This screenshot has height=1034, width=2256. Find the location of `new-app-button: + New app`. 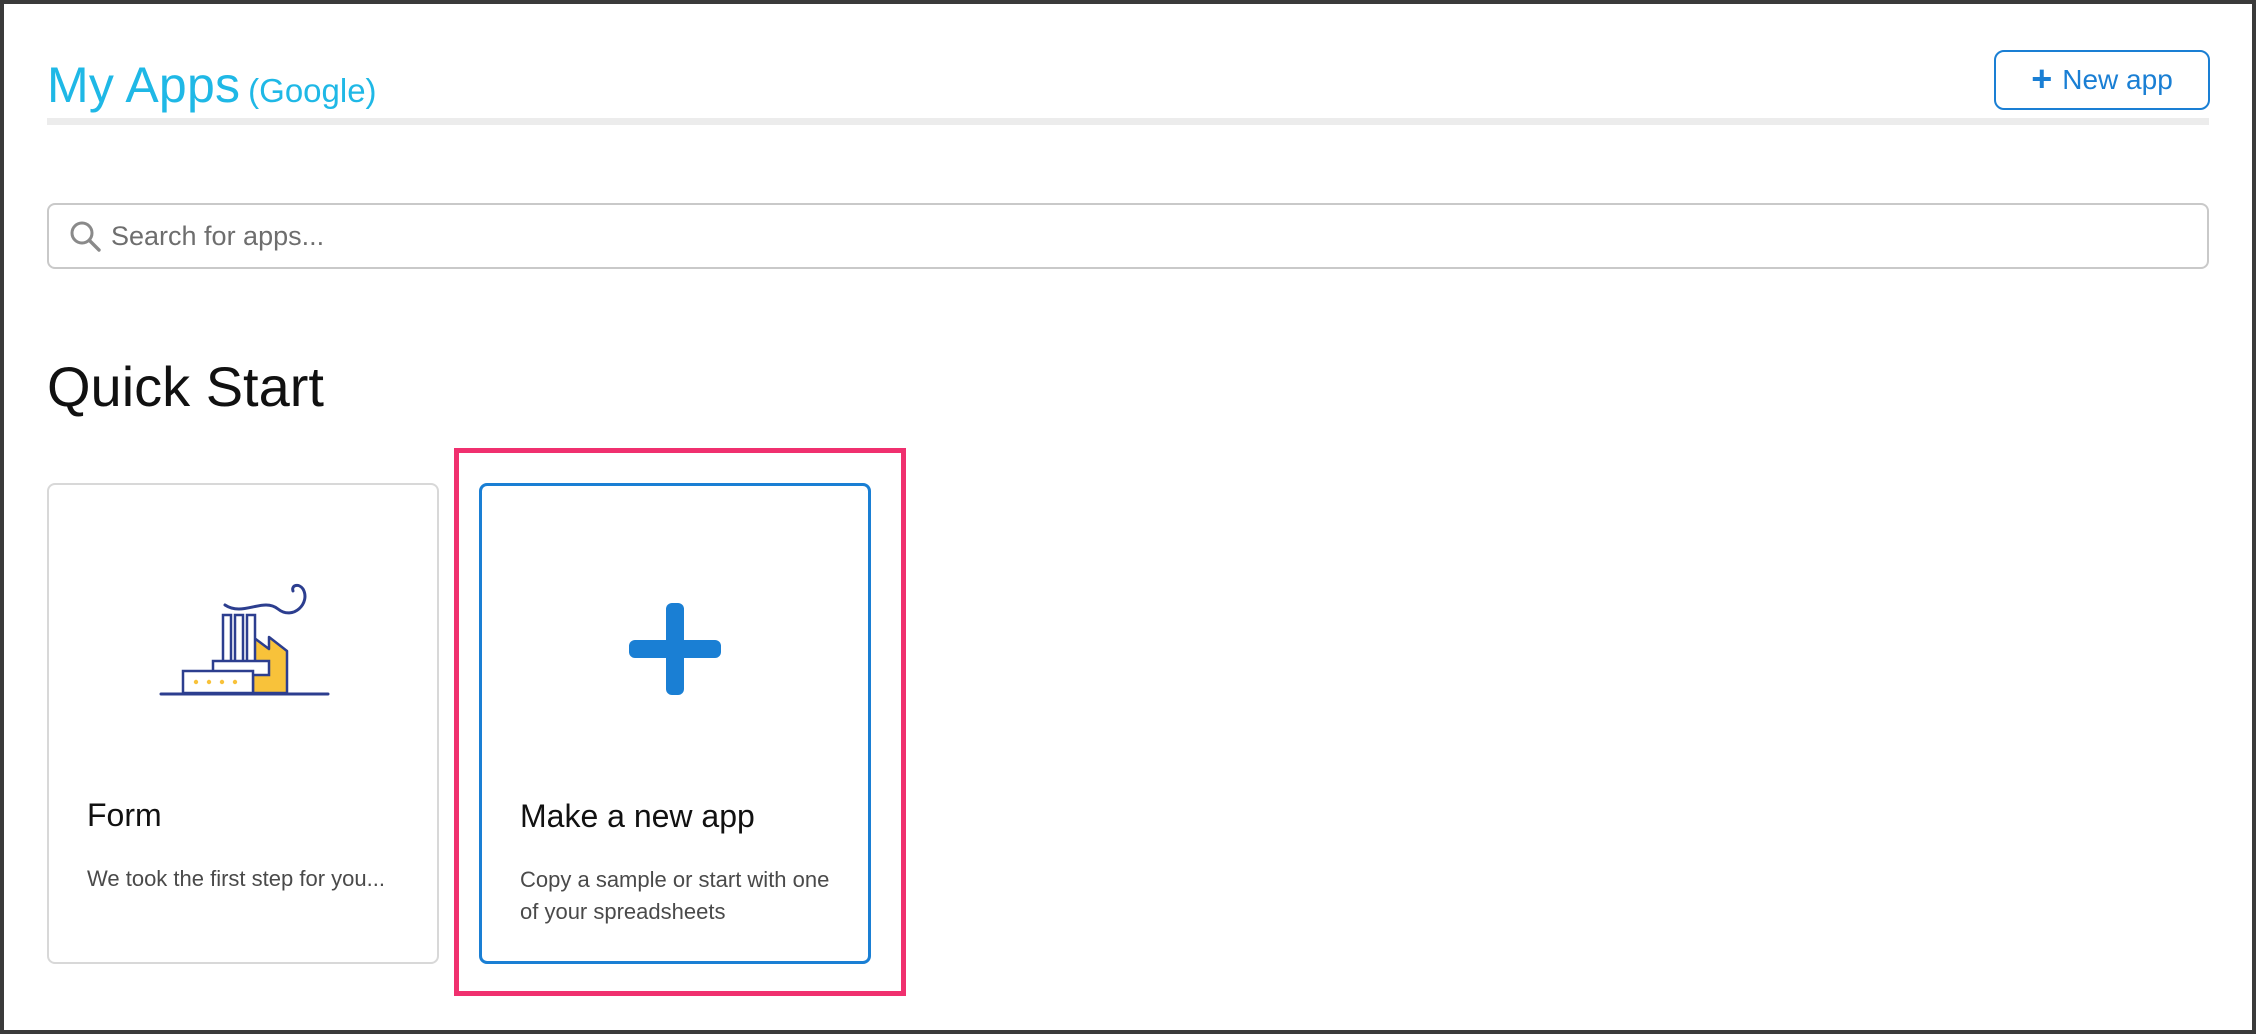

new-app-button: + New app is located at coordinates (2102, 80).